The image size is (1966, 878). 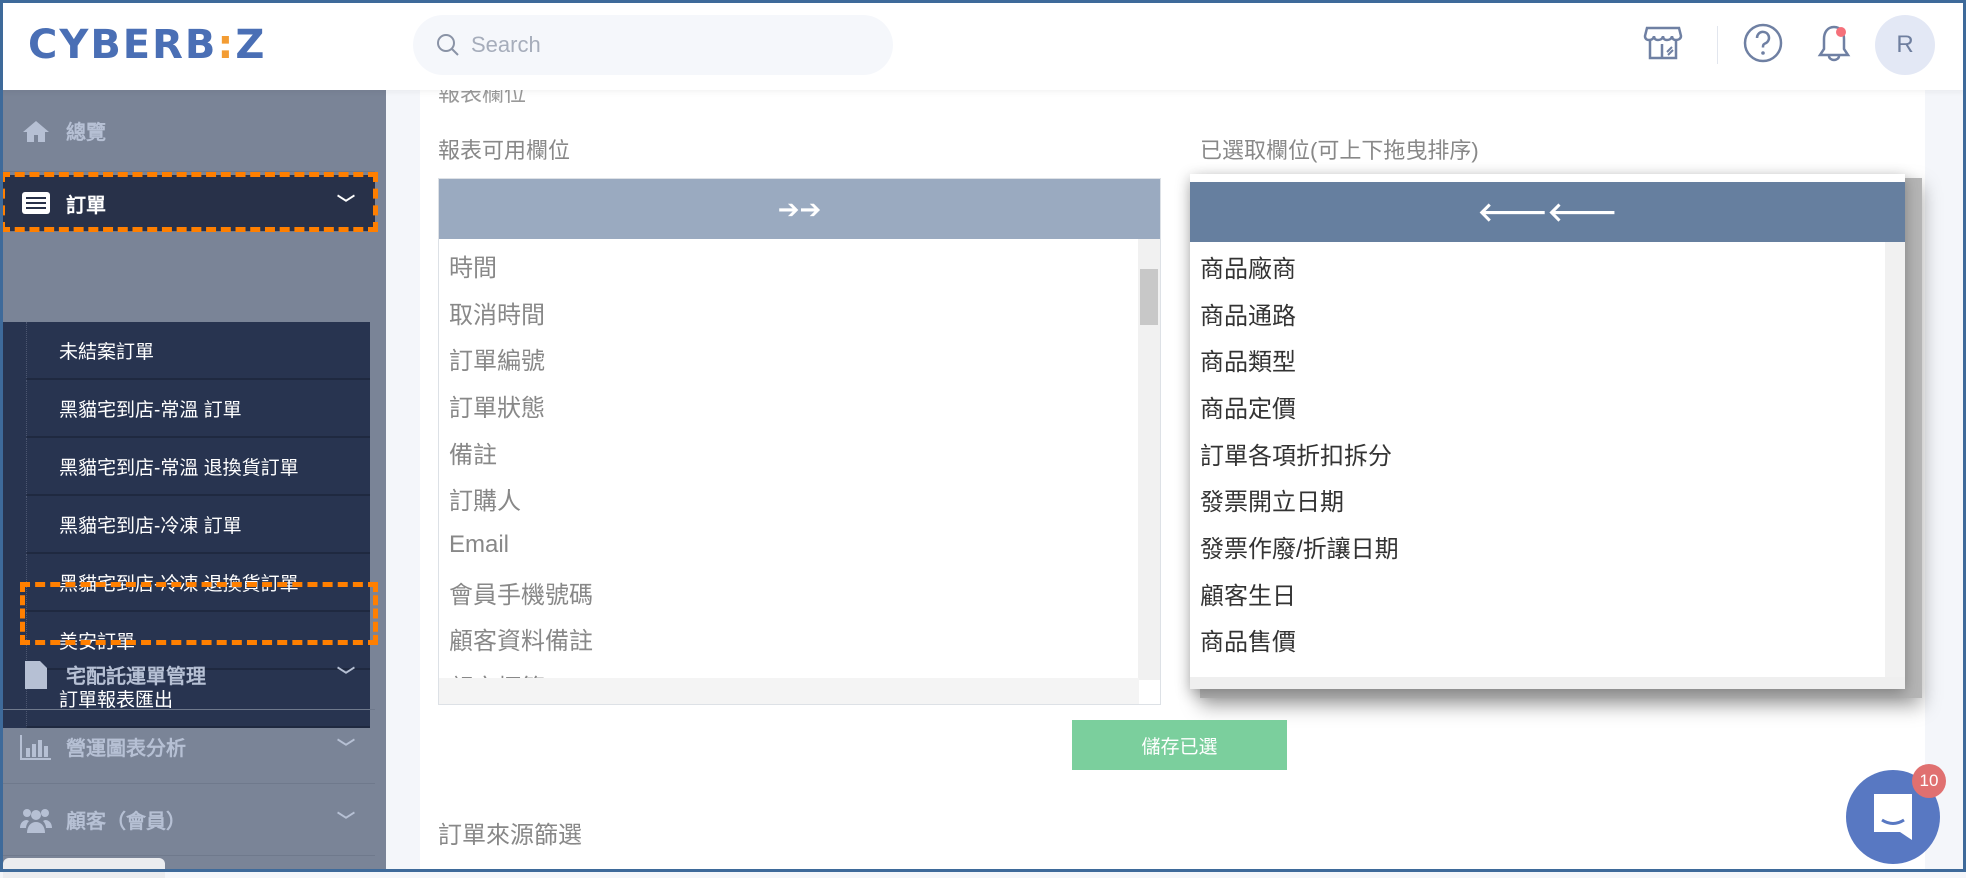 I want to click on list-item: 取消時間, so click(x=799, y=312).